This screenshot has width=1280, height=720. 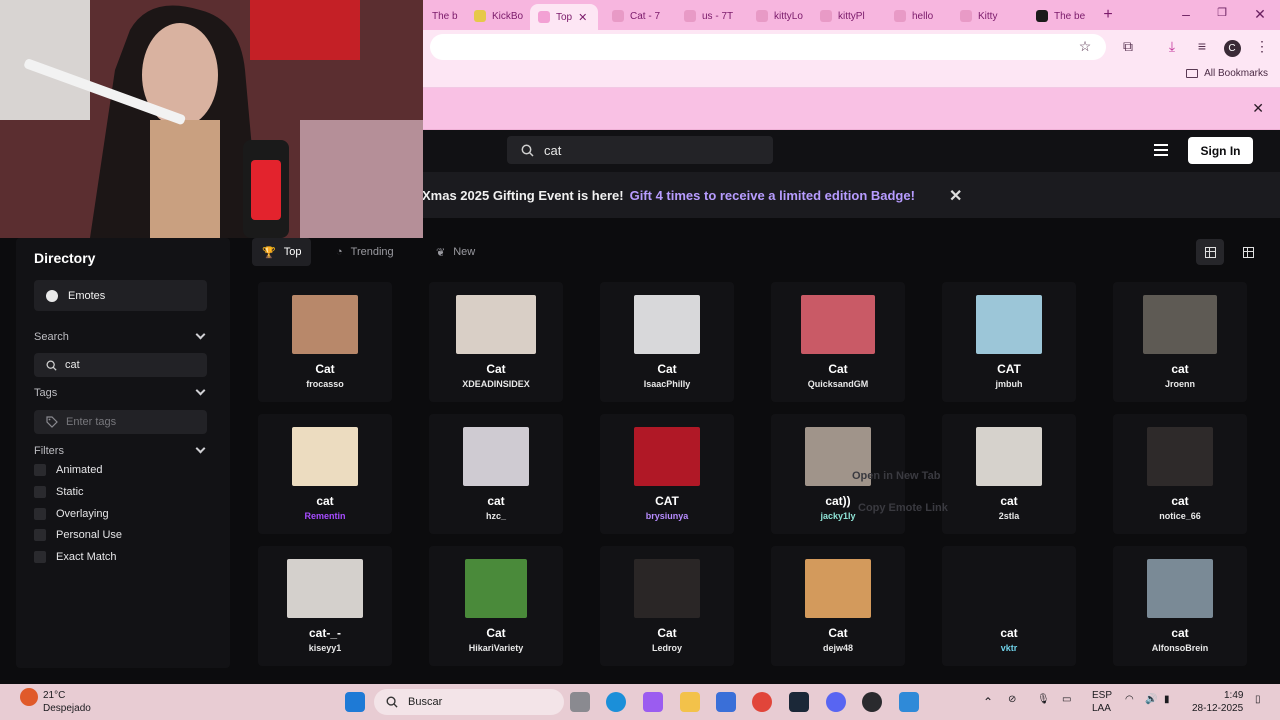 What do you see at coordinates (120, 450) in the screenshot?
I see `filters-section-toggle: Filters` at bounding box center [120, 450].